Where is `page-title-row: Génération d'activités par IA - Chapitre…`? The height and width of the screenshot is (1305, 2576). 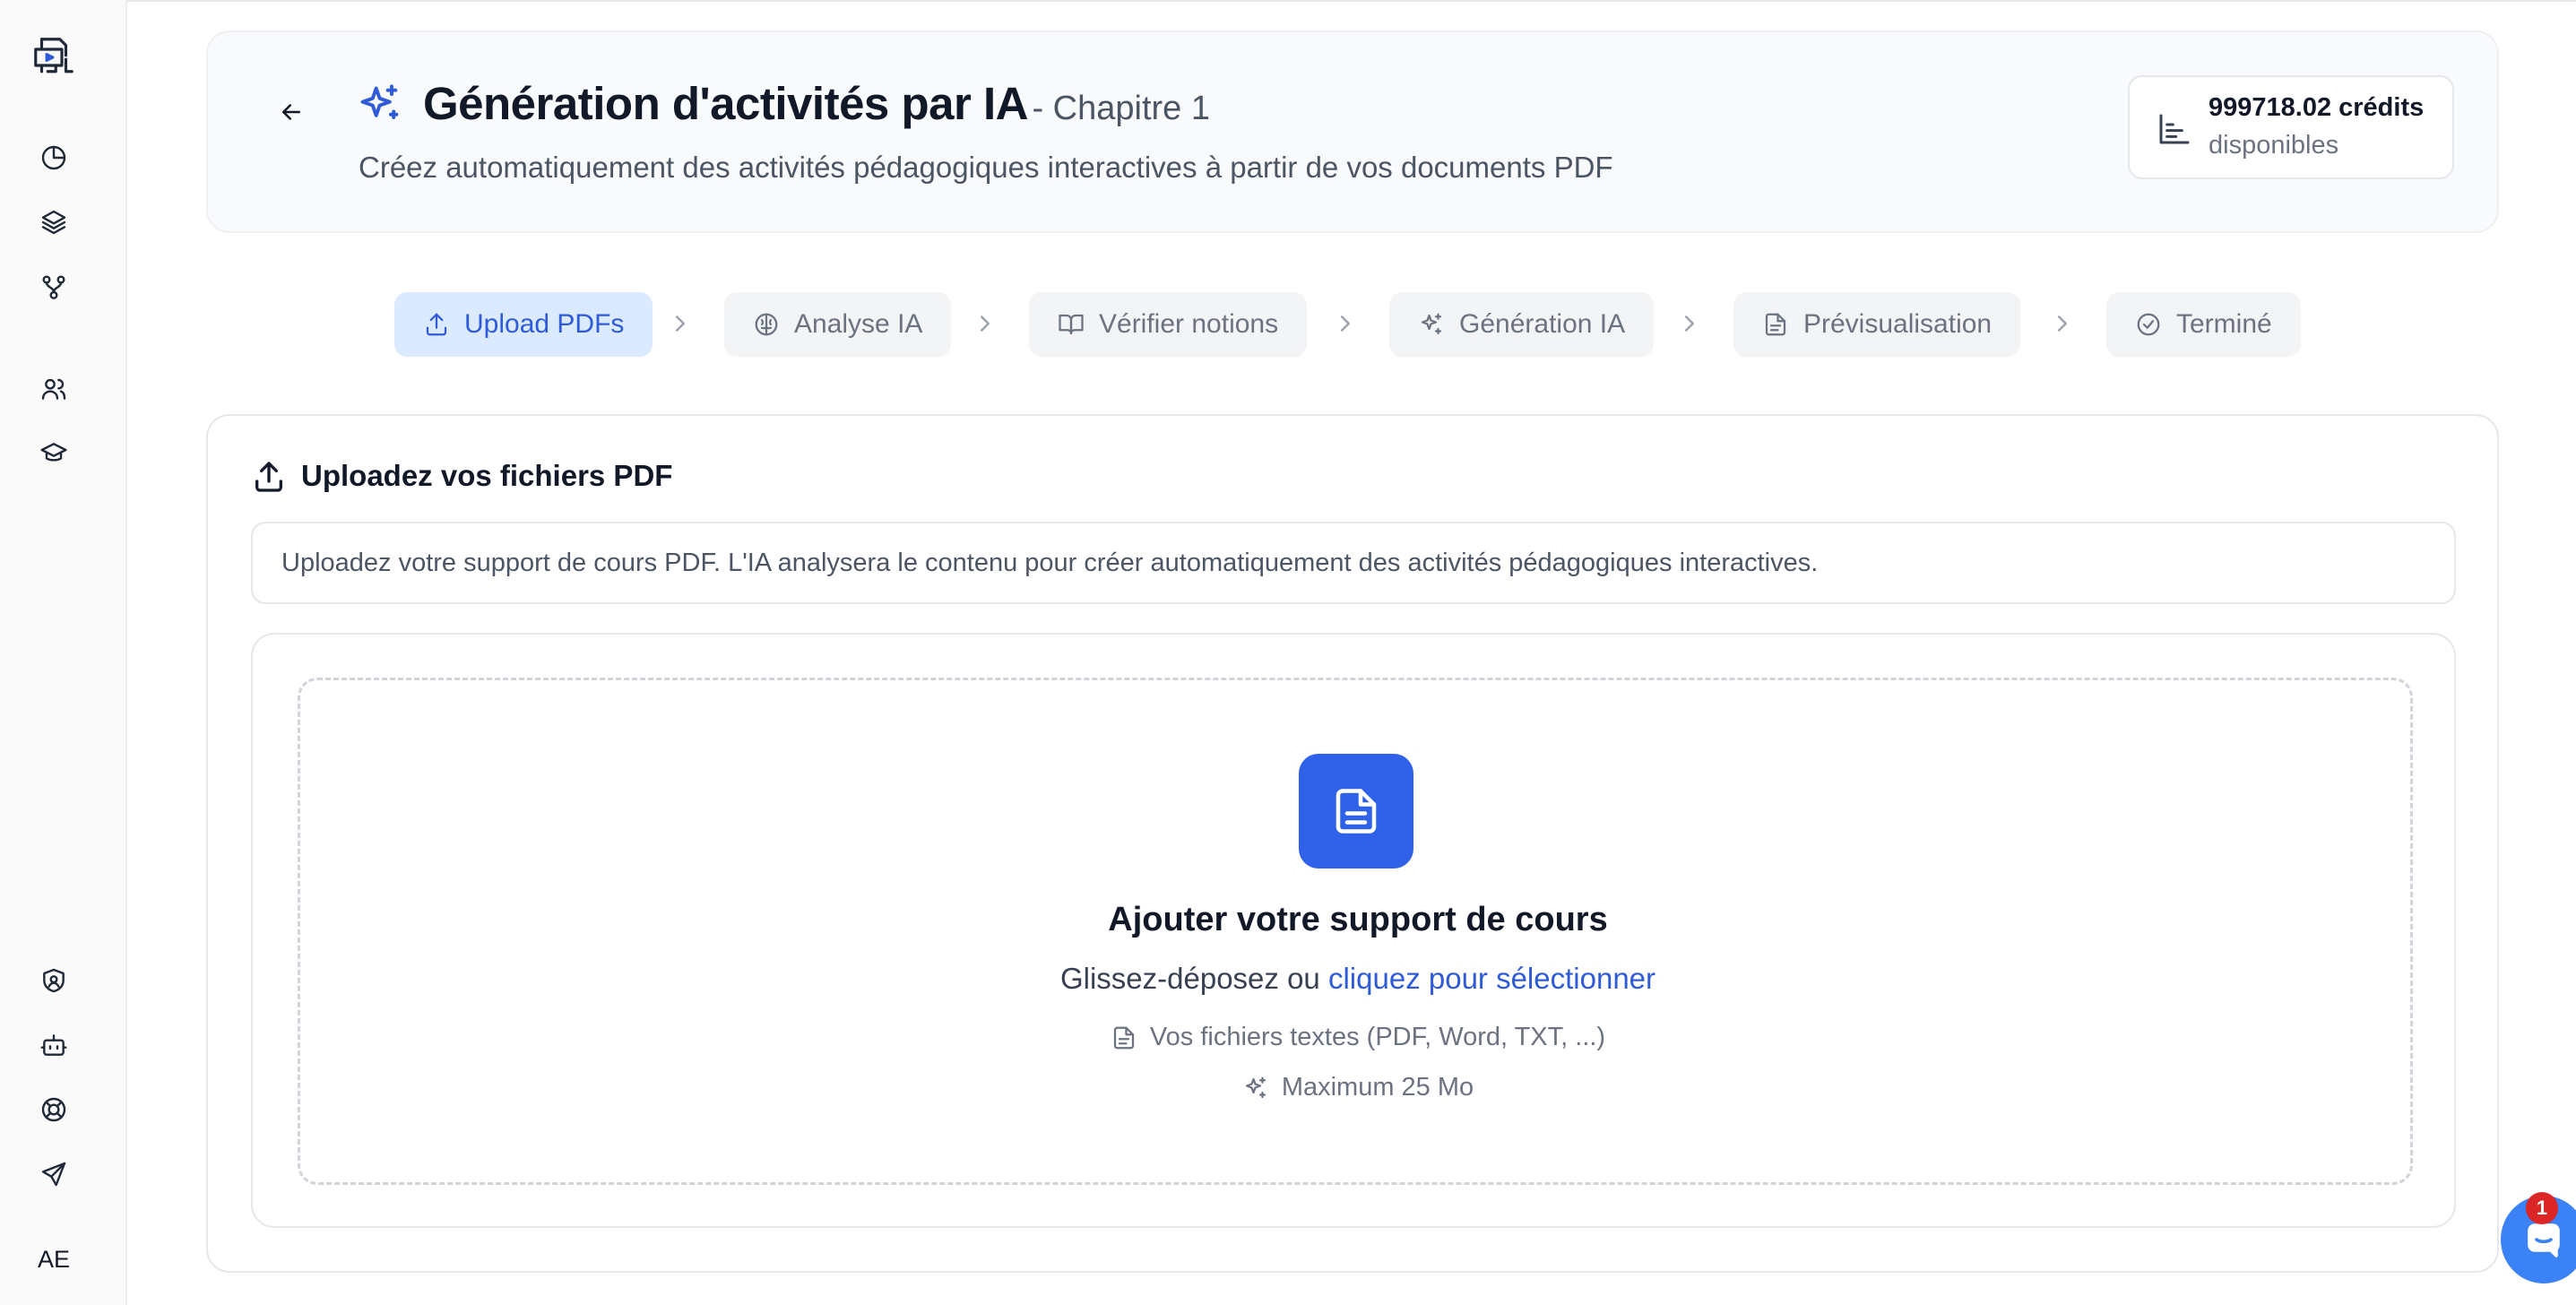
page-title-row: Génération d'activités par IA - Chapitre… is located at coordinates (816, 103).